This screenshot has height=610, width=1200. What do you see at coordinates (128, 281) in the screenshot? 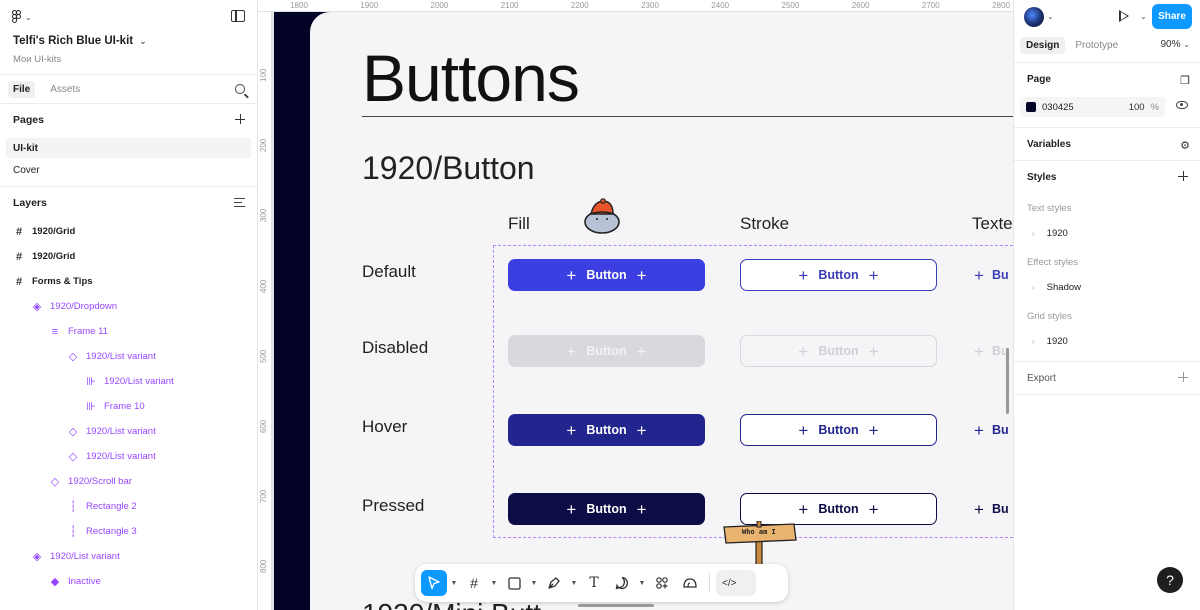
I see `layer-row: # Forms & Tips` at bounding box center [128, 281].